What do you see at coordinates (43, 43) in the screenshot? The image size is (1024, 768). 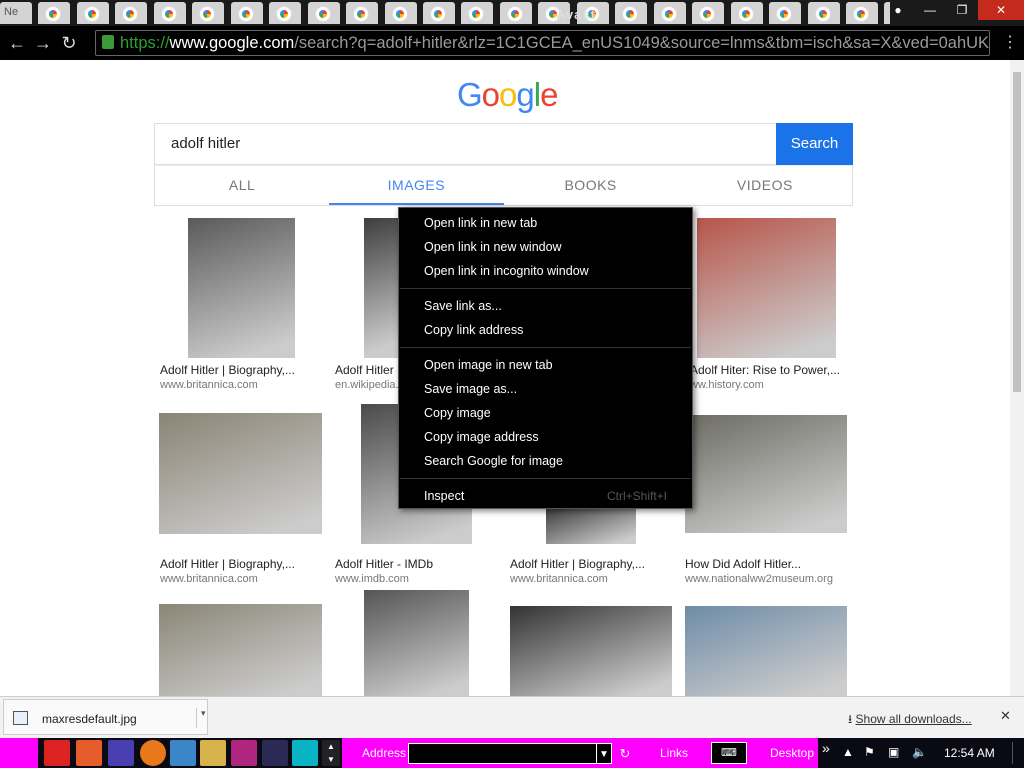 I see `forward-button: →` at bounding box center [43, 43].